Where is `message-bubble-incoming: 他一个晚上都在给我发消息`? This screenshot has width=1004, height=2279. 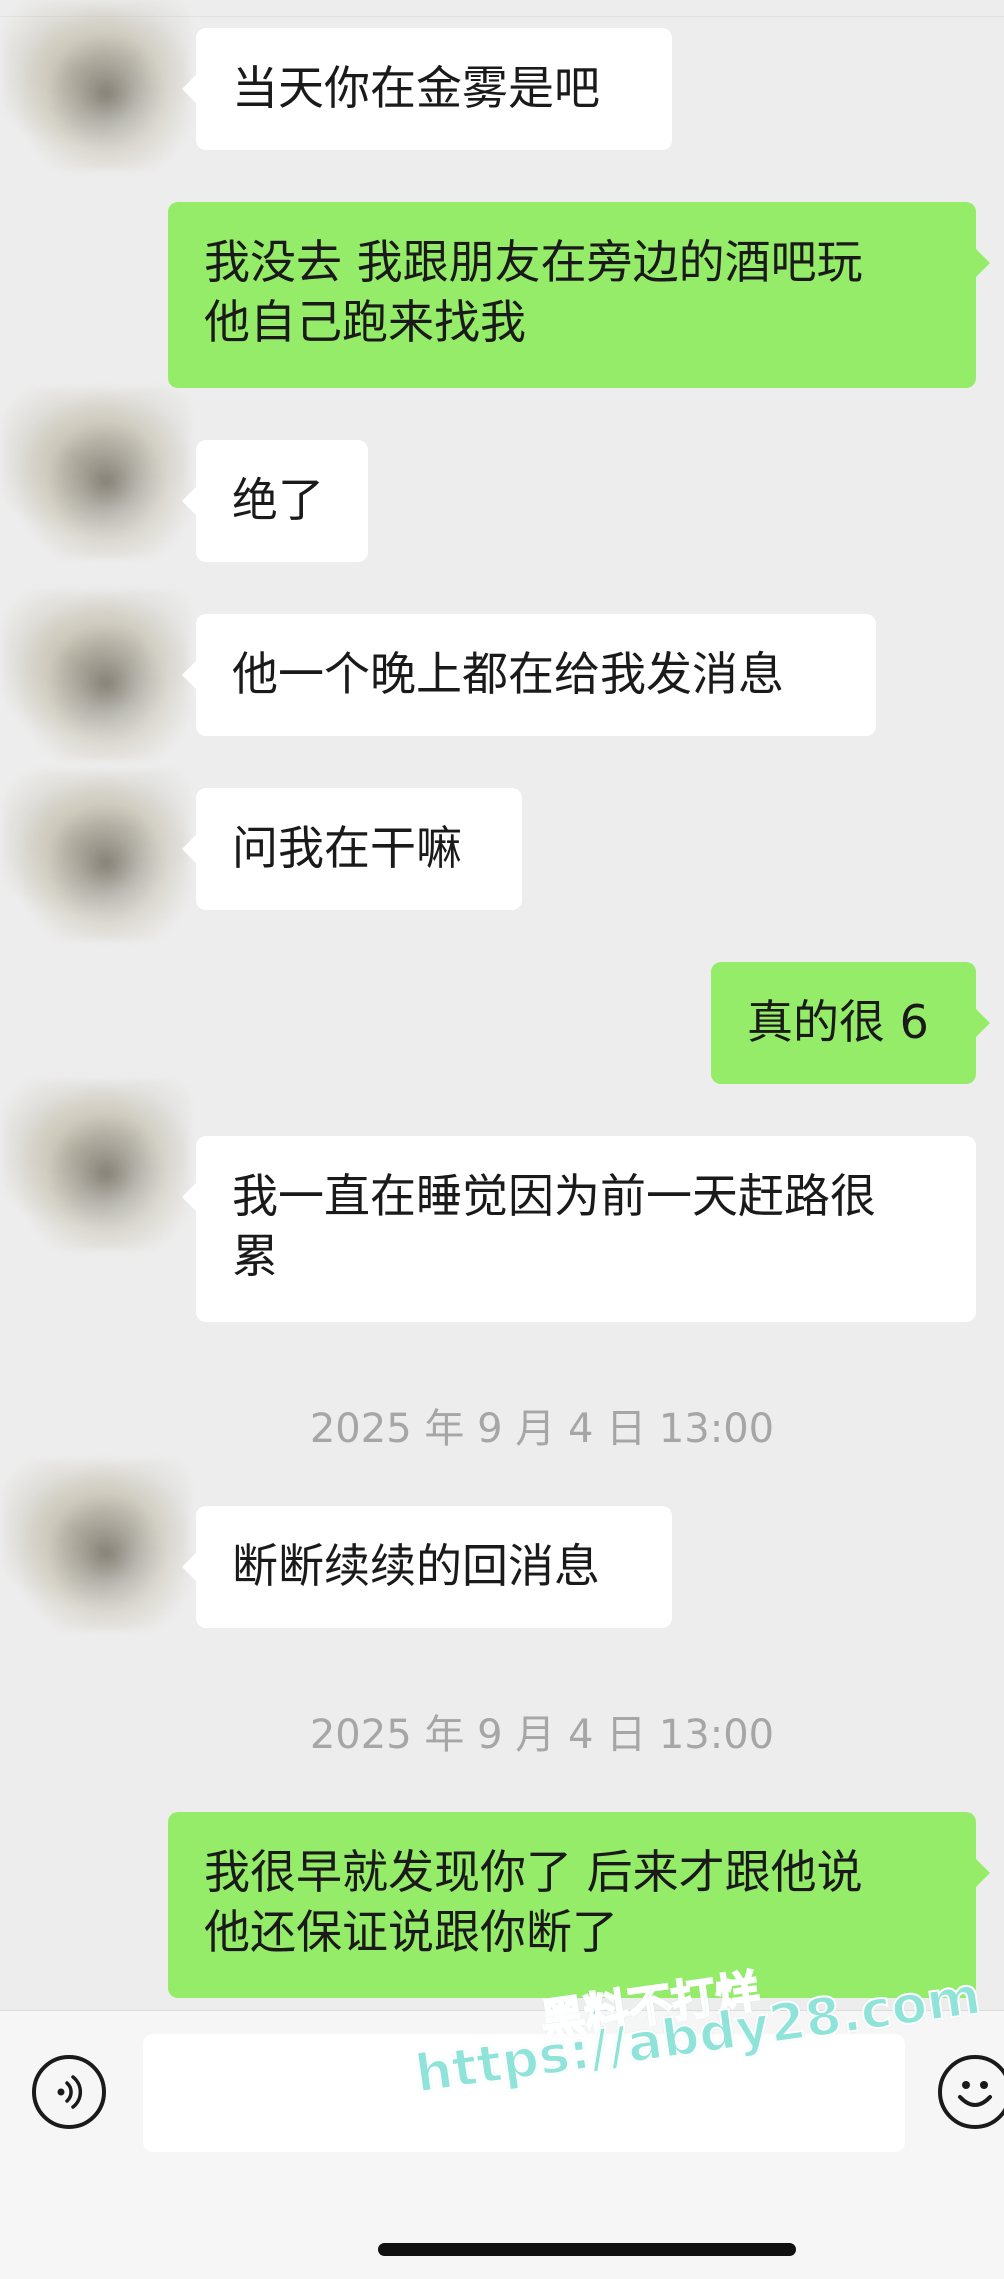 message-bubble-incoming: 他一个晚上都在给我发消息 is located at coordinates (529, 675).